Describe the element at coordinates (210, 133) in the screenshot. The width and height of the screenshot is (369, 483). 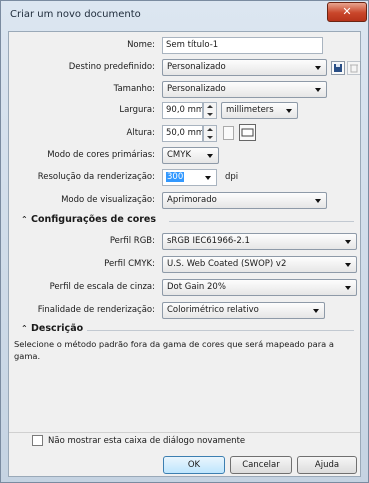
I see `height-stepper` at that location.